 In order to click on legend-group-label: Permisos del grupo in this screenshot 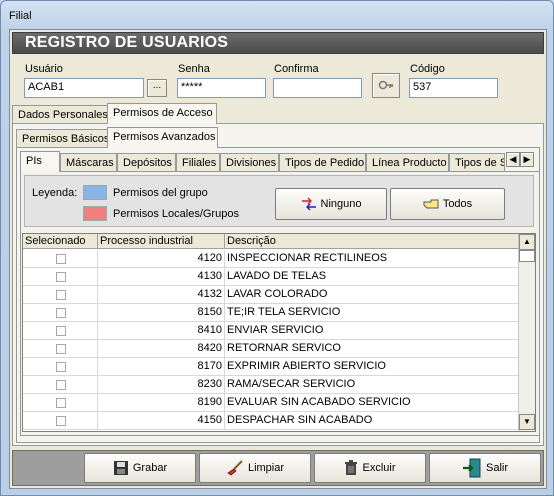, I will do `click(160, 193)`.